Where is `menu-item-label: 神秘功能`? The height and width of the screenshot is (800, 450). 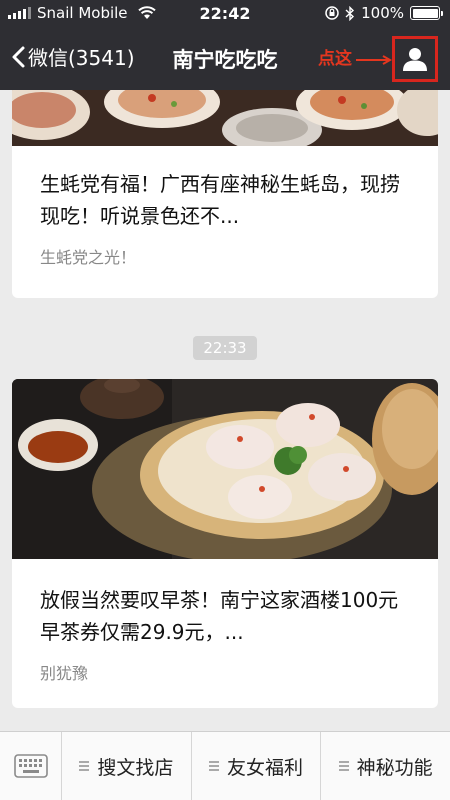 menu-item-label: 神秘功能 is located at coordinates (394, 767).